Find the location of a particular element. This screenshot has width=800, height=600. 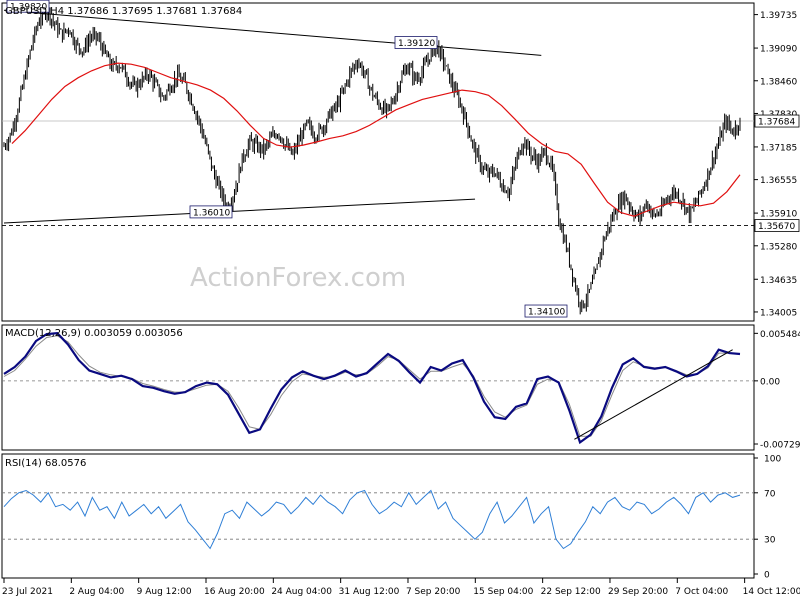

rsi-tick-label: 100 is located at coordinates (772, 460).